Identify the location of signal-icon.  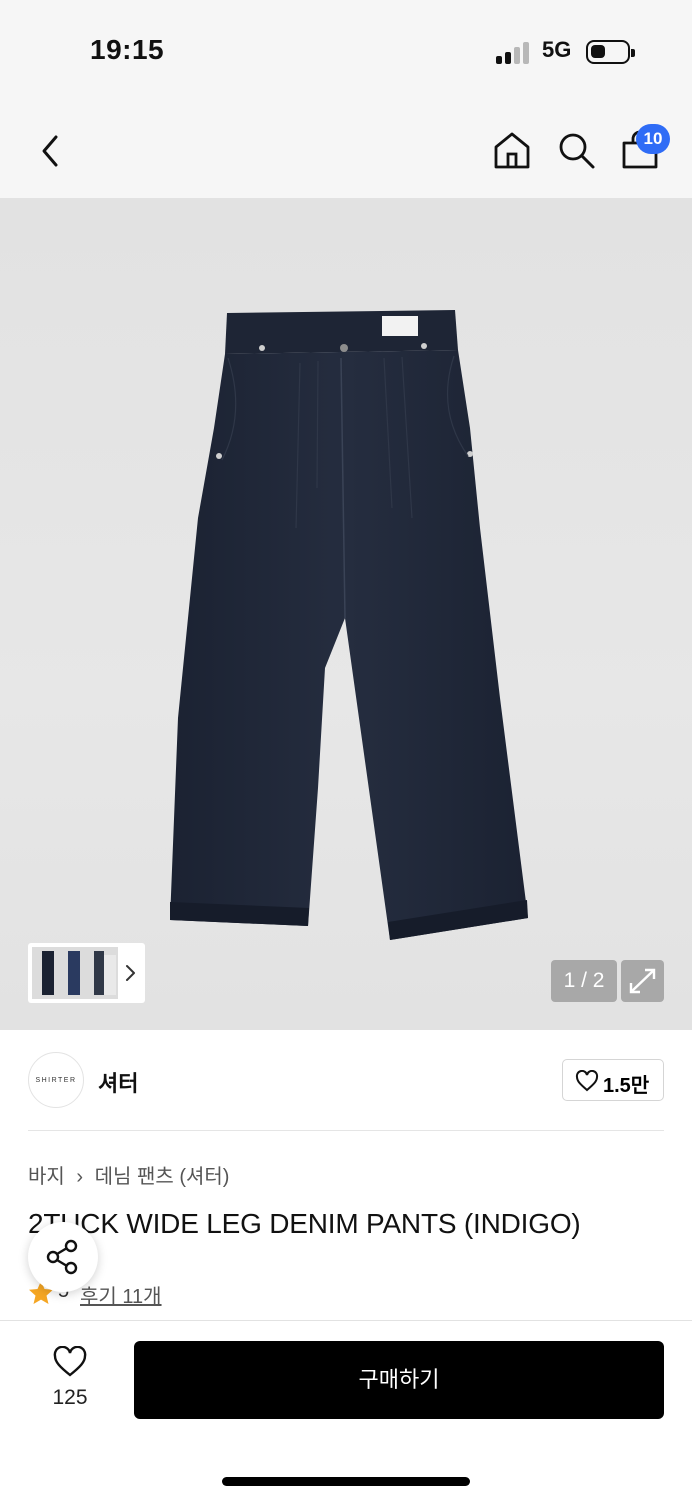
(514, 52).